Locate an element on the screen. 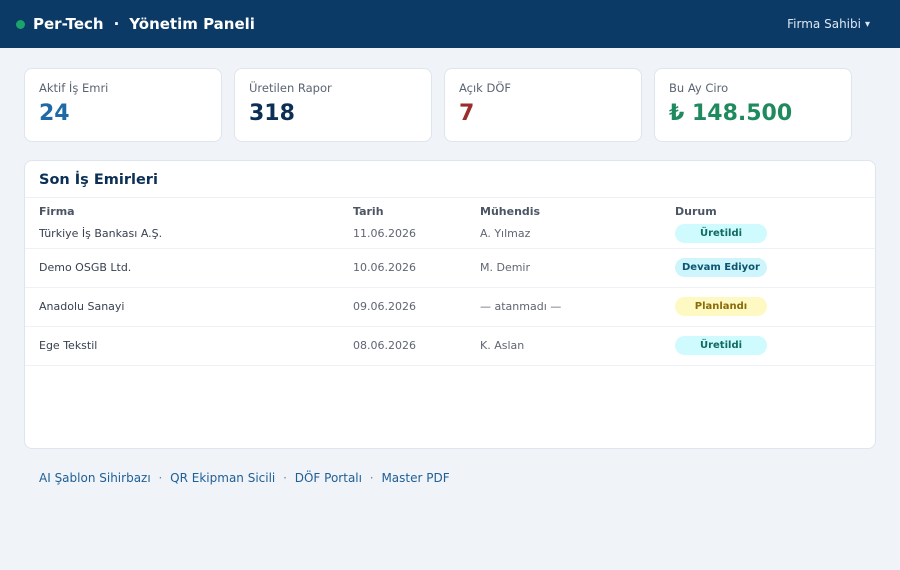 This screenshot has height=570, width=900. stat-card-active-orders: Aktif İş Emri 24 is located at coordinates (123, 105).